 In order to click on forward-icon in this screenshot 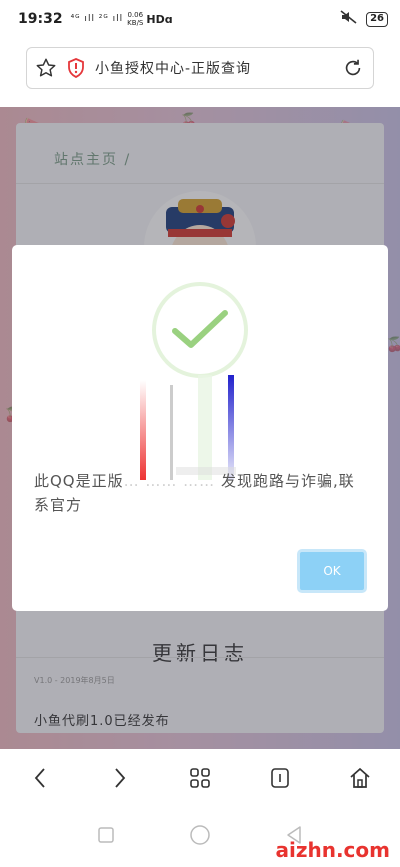, I will do `click(120, 778)`.